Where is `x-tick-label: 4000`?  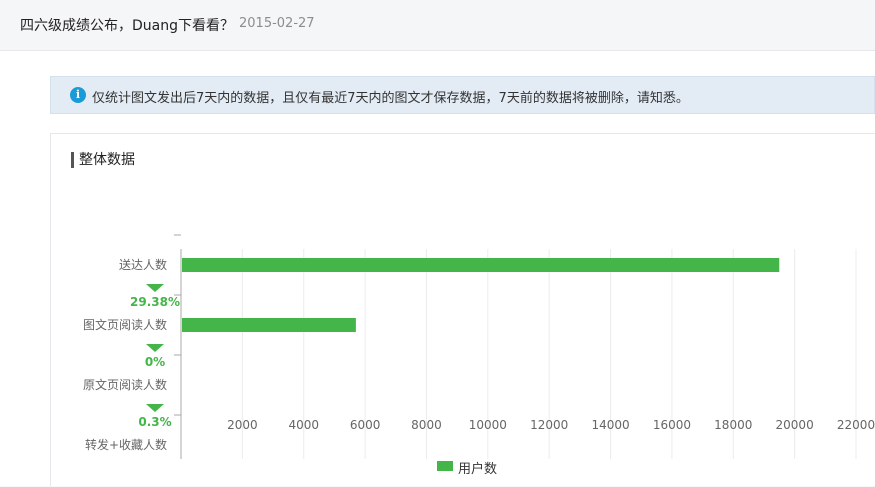
x-tick-label: 4000 is located at coordinates (303, 425).